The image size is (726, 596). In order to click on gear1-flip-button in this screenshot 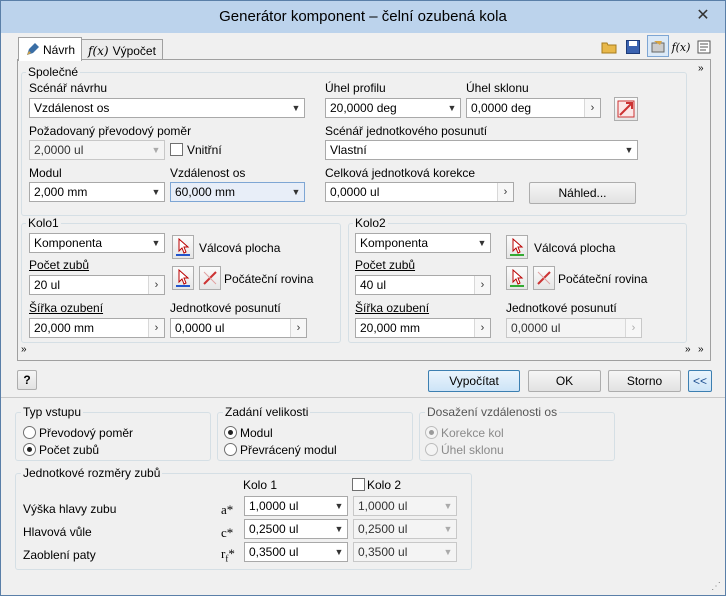, I will do `click(210, 278)`.